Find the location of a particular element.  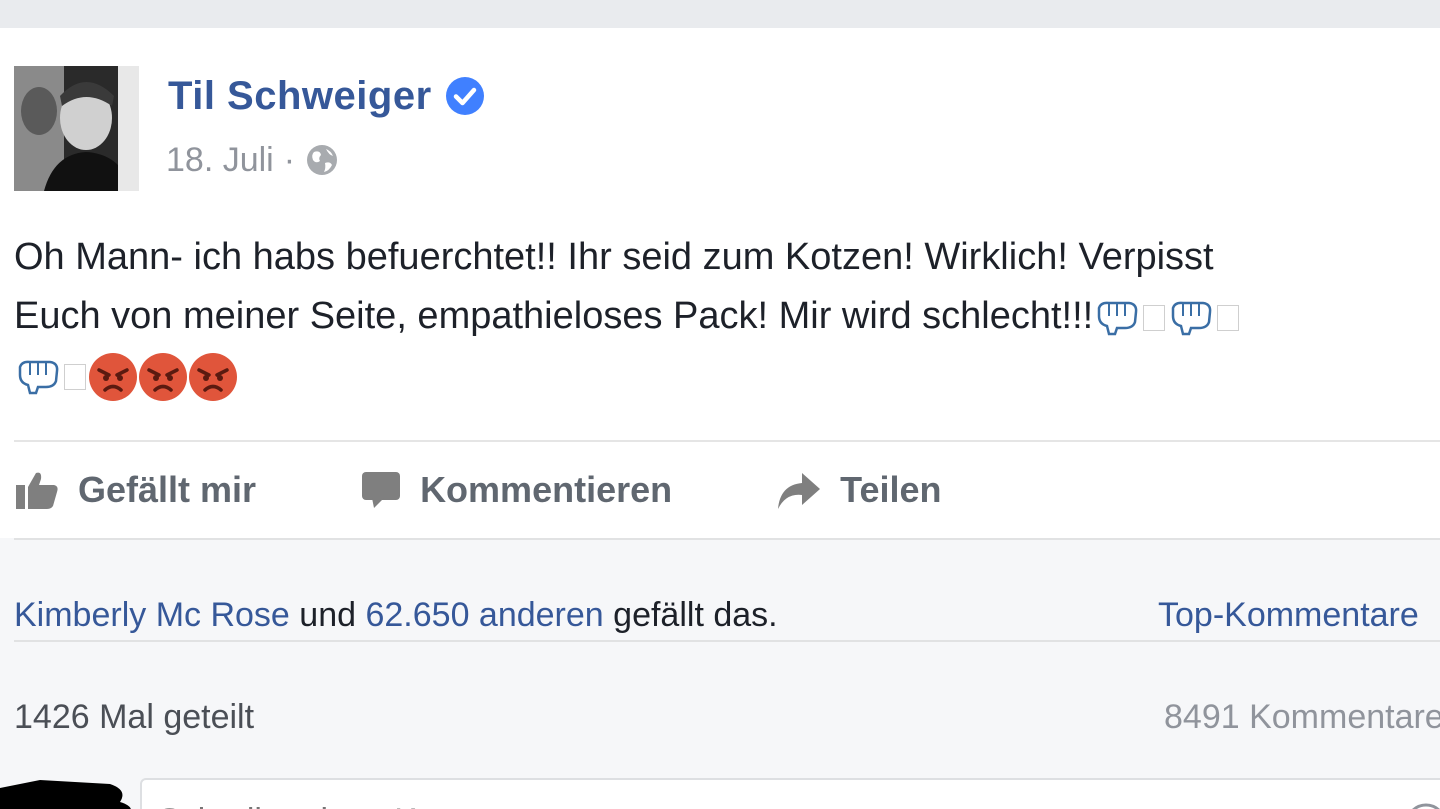

liker-name-link: Kimberly Mc Rose is located at coordinates (152, 615).